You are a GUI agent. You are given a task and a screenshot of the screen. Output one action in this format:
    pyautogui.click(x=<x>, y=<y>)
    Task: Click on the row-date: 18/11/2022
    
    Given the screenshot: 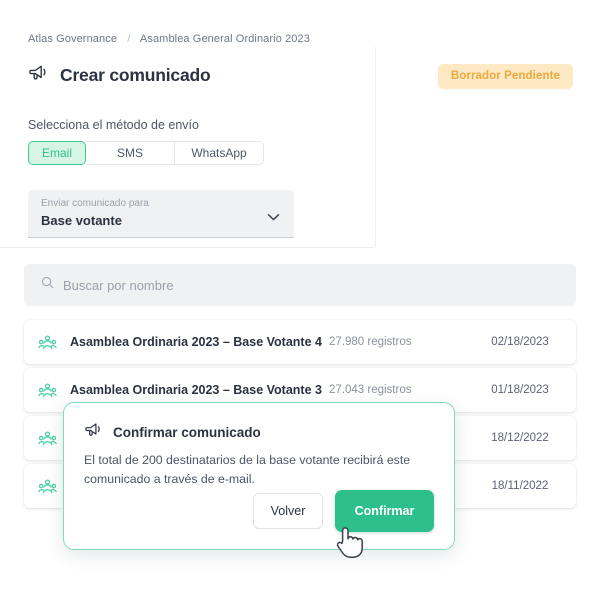 What is the action you would take?
    pyautogui.click(x=520, y=486)
    